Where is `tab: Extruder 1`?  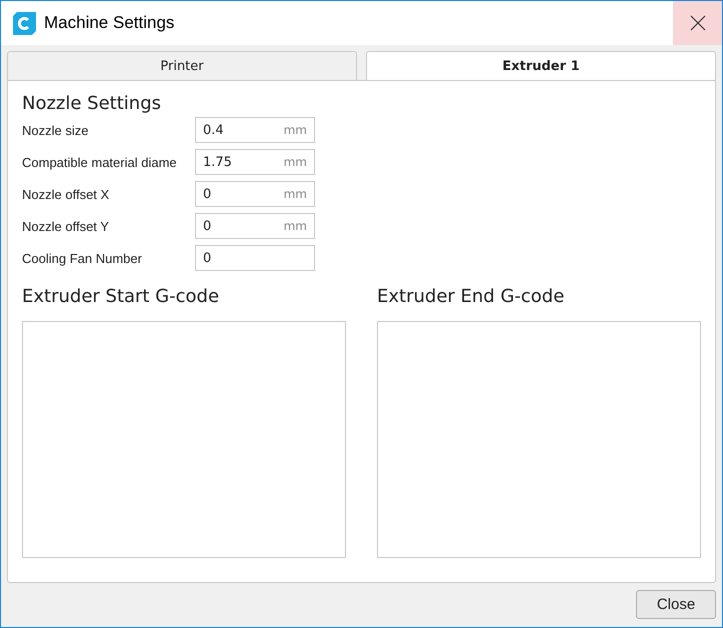
tab: Extruder 1 is located at coordinates (541, 65).